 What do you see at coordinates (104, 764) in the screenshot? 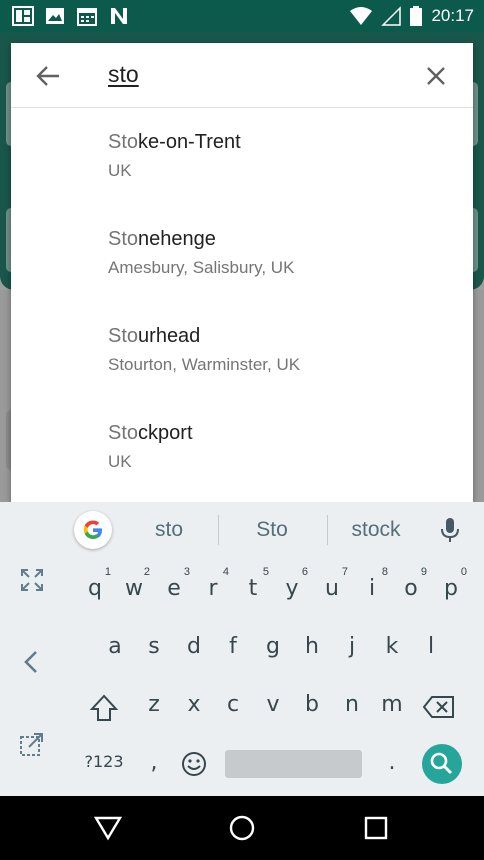
I see `symbols-key: ?123` at bounding box center [104, 764].